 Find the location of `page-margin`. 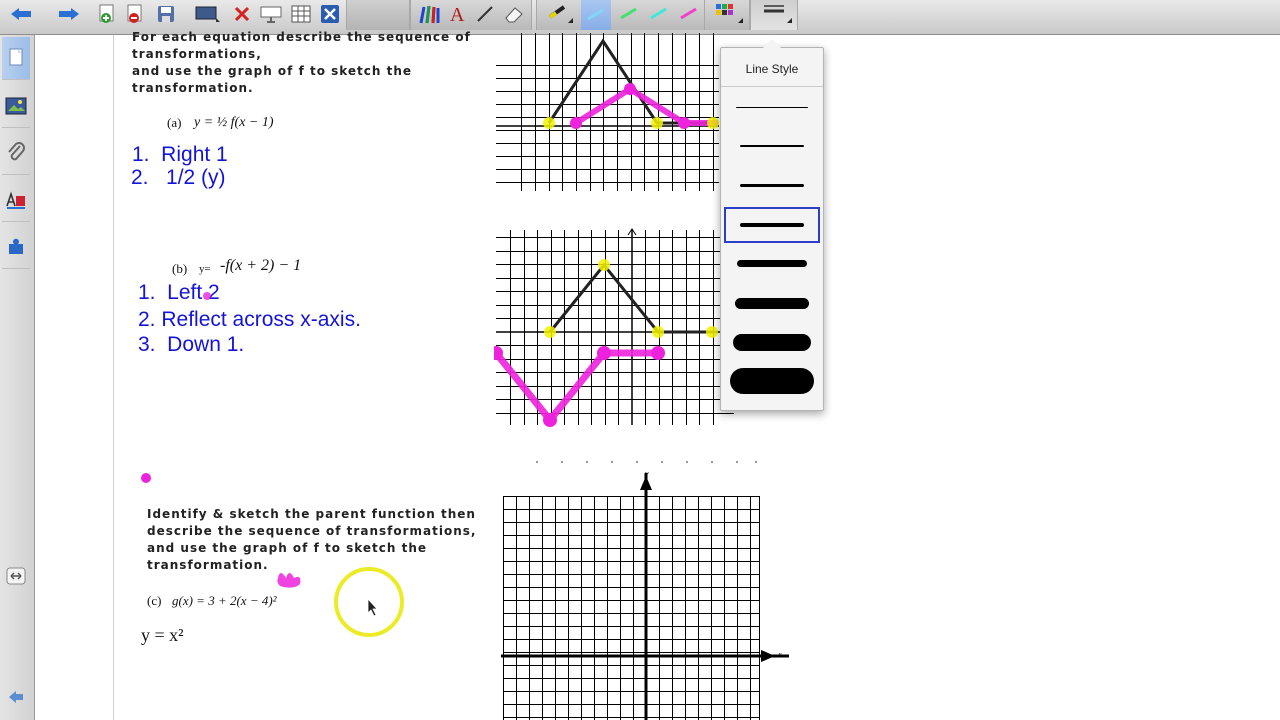

page-margin is located at coordinates (74, 377).